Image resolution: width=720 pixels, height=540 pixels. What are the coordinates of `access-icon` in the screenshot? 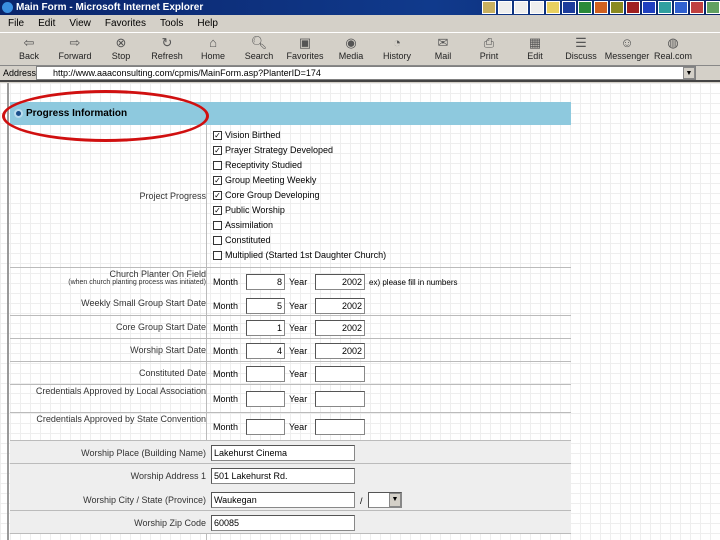 It's located at (633, 7).